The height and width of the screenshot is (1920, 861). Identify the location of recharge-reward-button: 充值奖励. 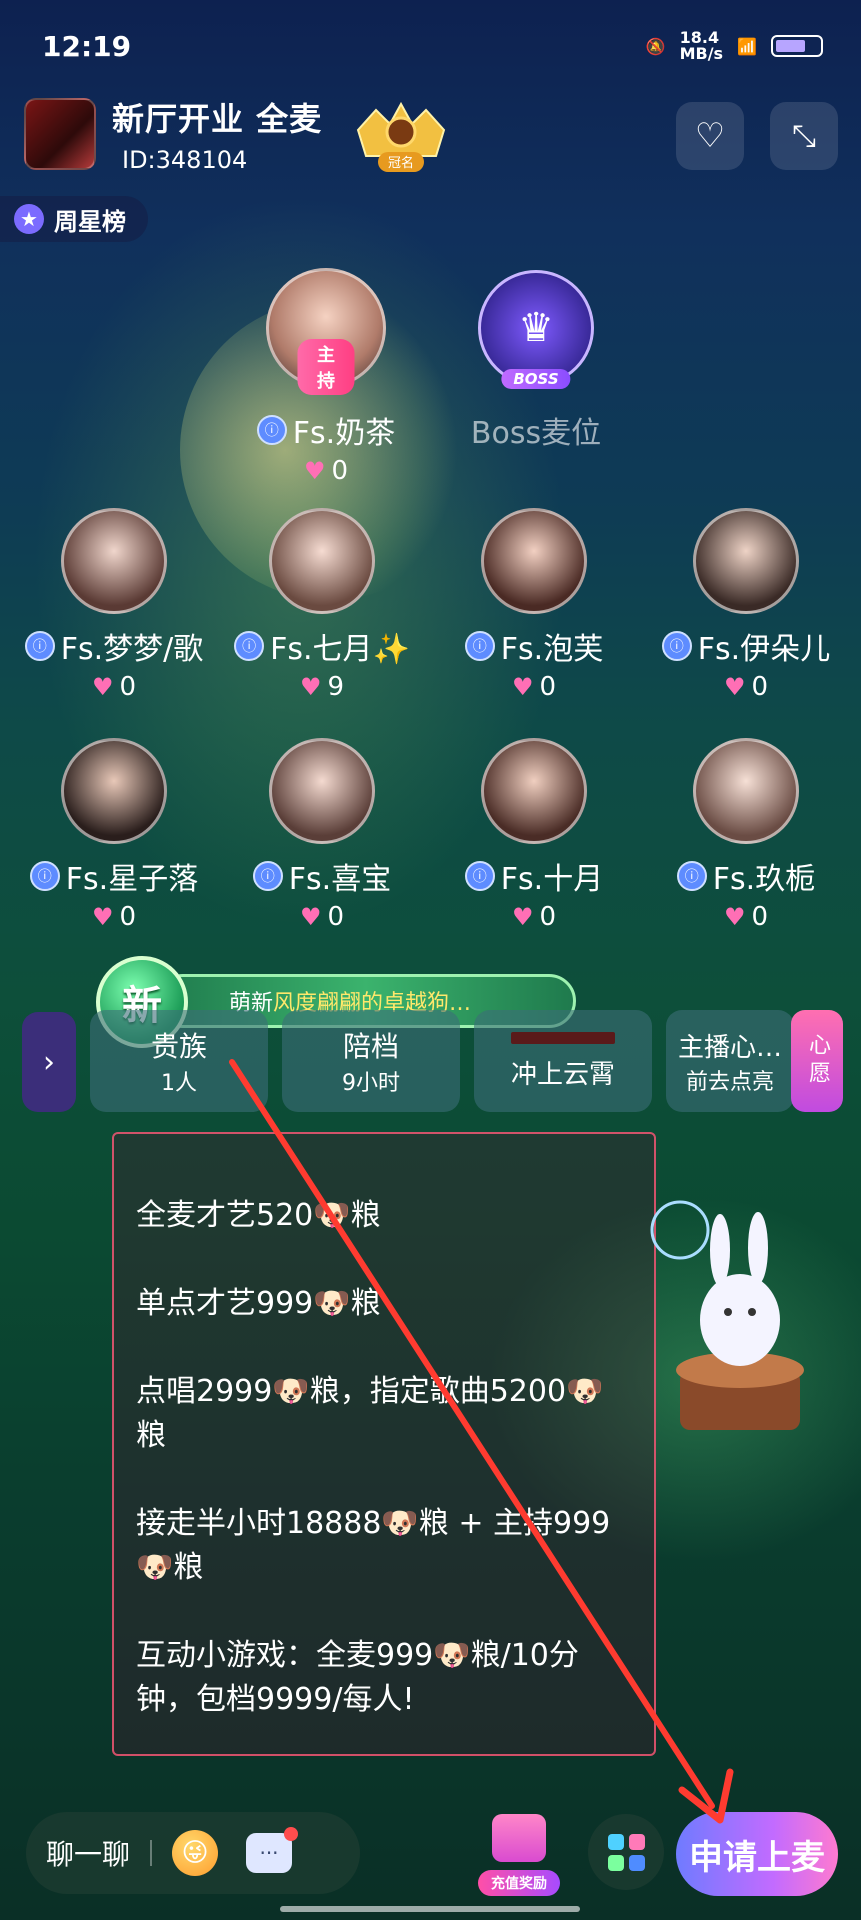
(519, 1851).